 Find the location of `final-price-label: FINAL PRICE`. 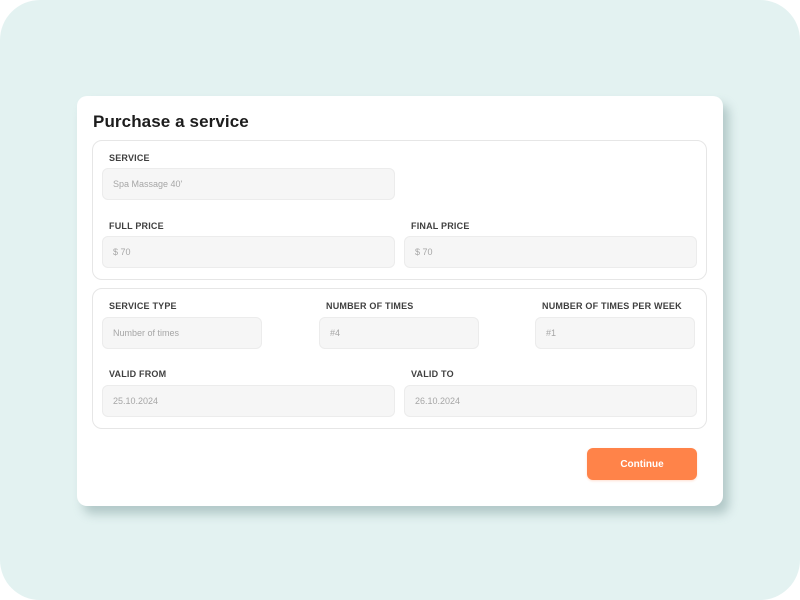

final-price-label: FINAL PRICE is located at coordinates (440, 226).